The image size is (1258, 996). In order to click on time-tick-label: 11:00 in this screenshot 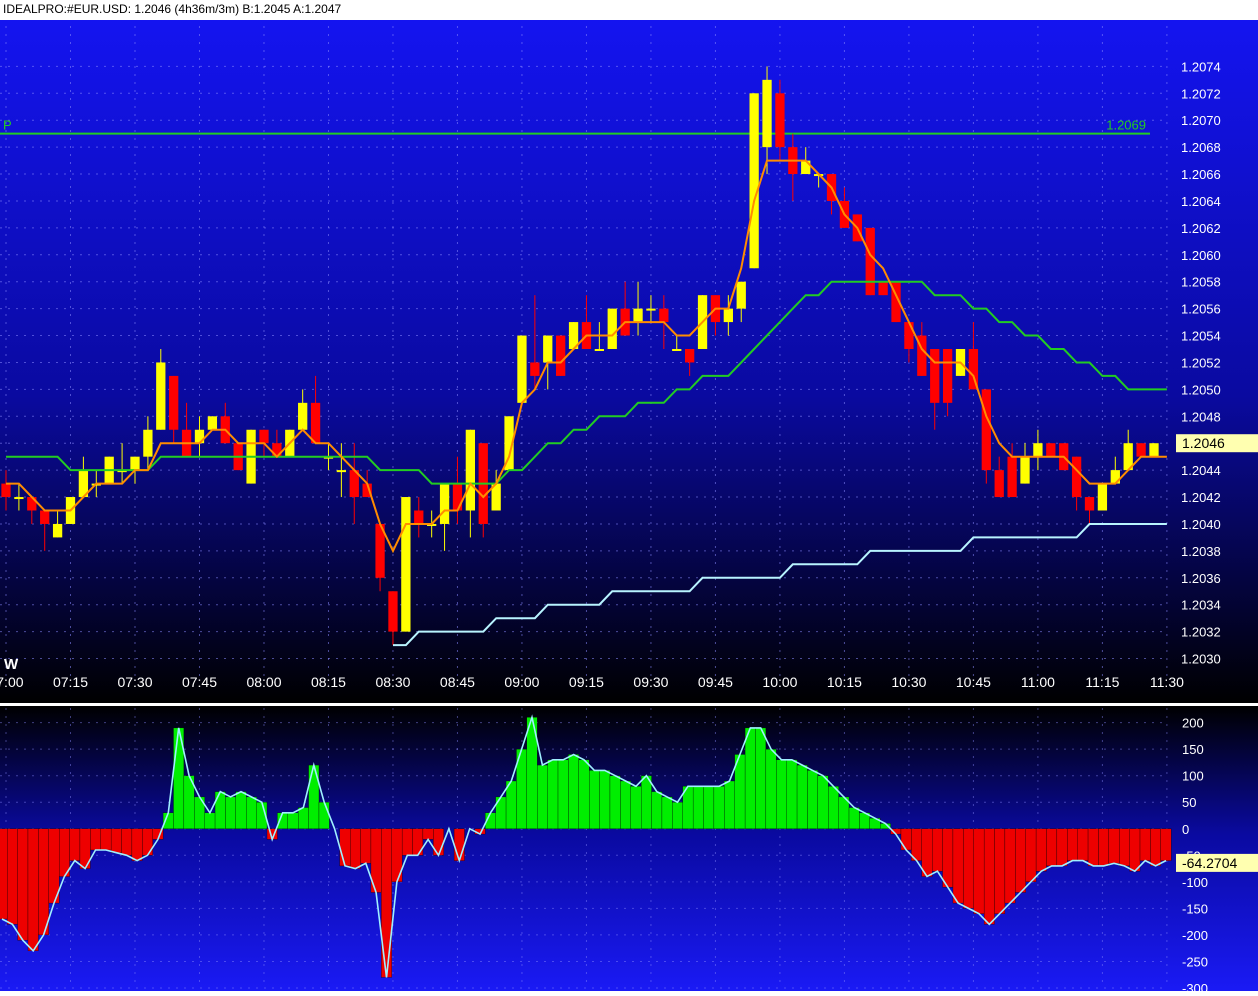, I will do `click(1038, 682)`.